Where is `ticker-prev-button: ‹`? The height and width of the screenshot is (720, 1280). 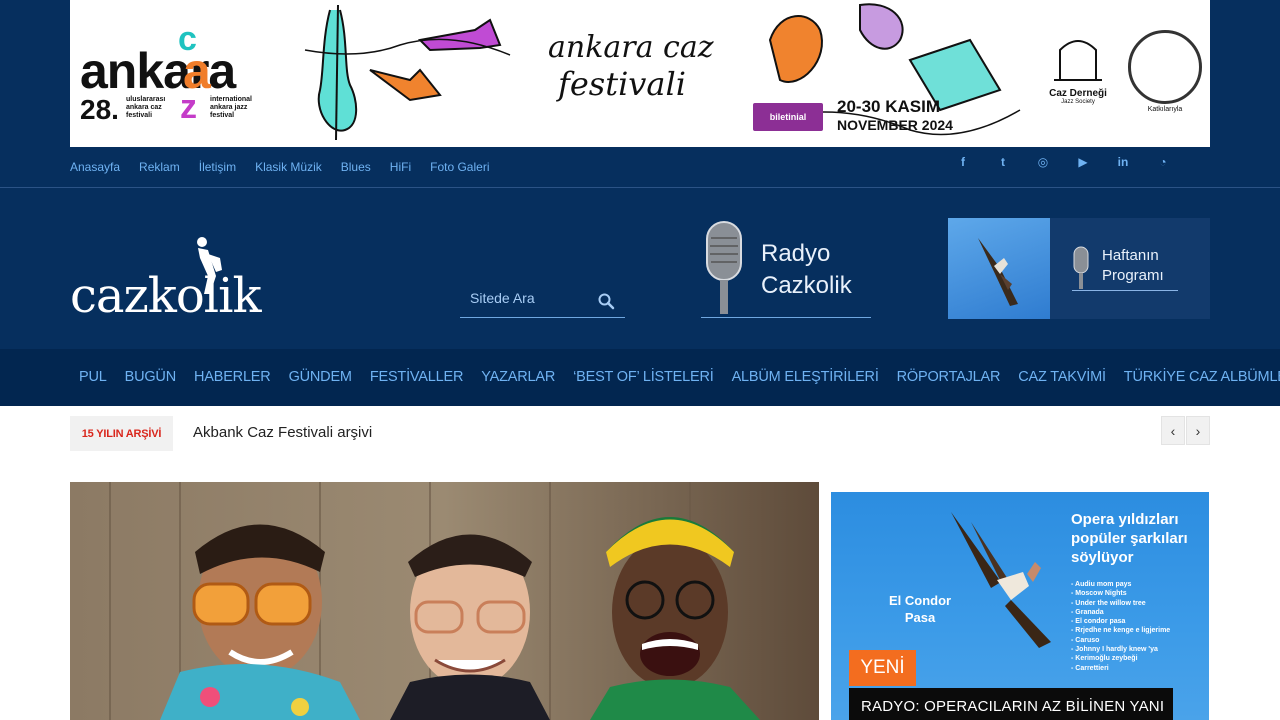 ticker-prev-button: ‹ is located at coordinates (1173, 430).